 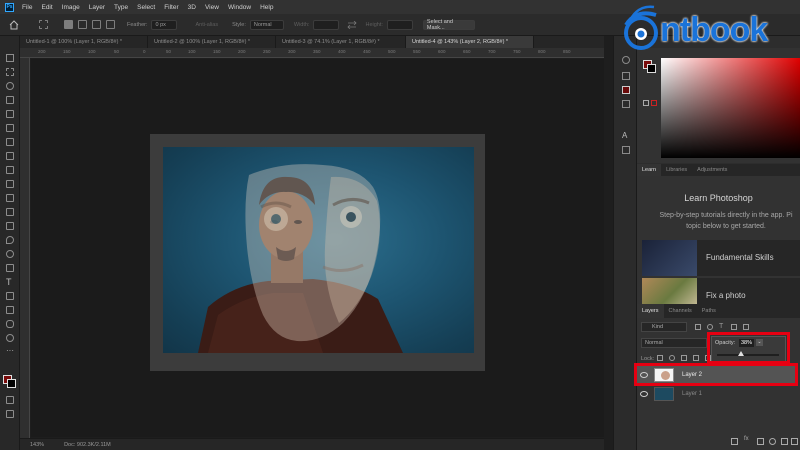 I want to click on web-safe-warning-icon, so click(x=646, y=103).